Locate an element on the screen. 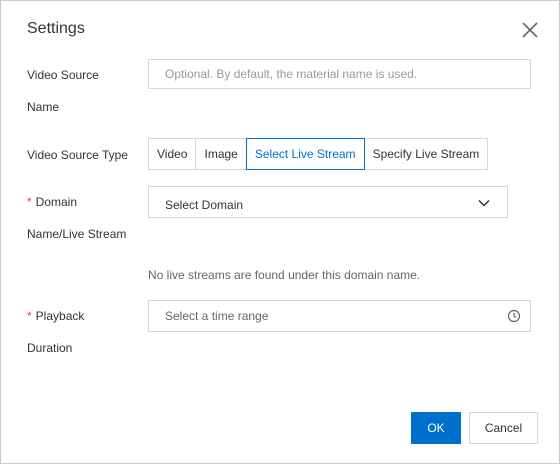  chevron-down-icon is located at coordinates (484, 203).